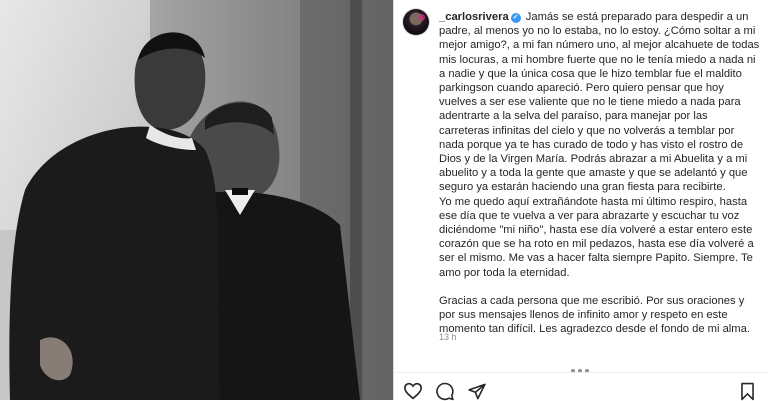 The image size is (768, 401). I want to click on username-link: _carlosrivera, so click(474, 17).